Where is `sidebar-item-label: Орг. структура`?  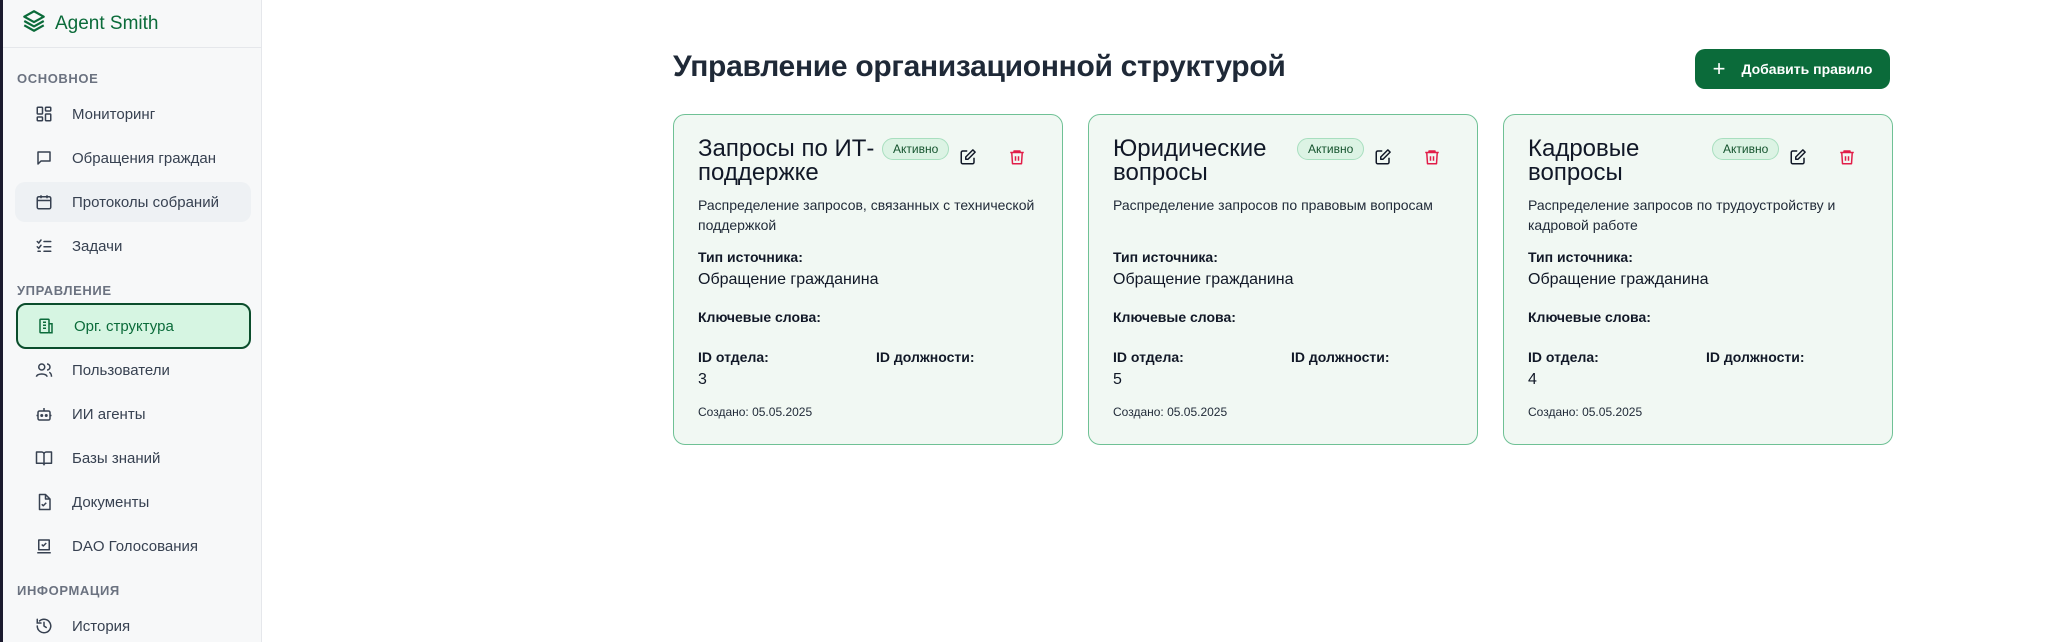
sidebar-item-label: Орг. структура is located at coordinates (124, 326).